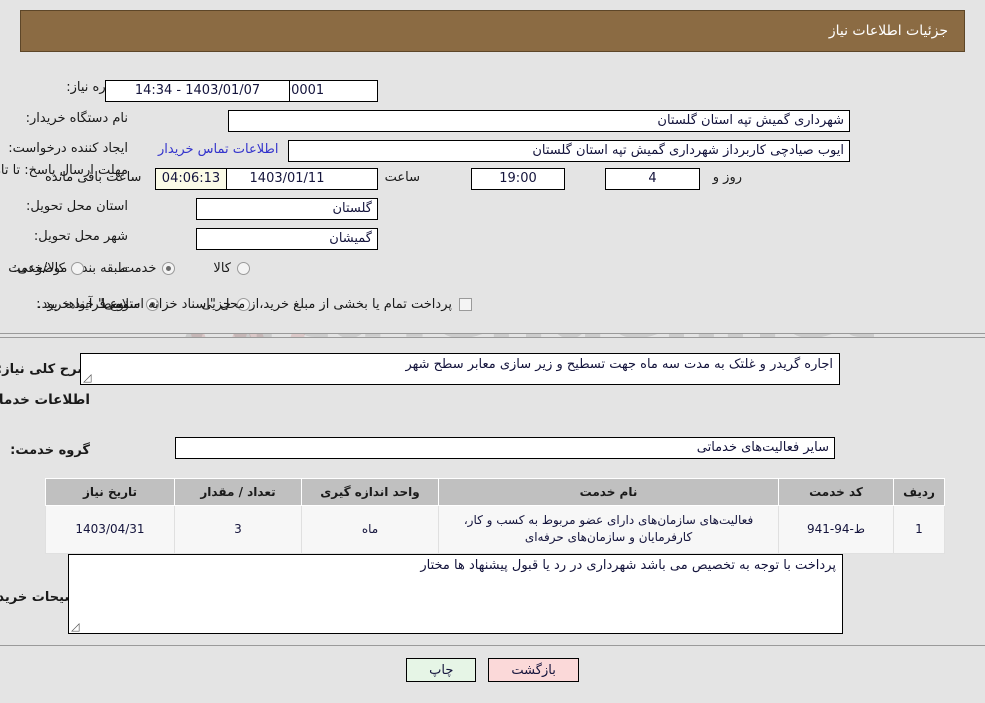 The image size is (985, 703). What do you see at coordinates (243, 268) in the screenshot?
I see `radio-kala-icon` at bounding box center [243, 268].